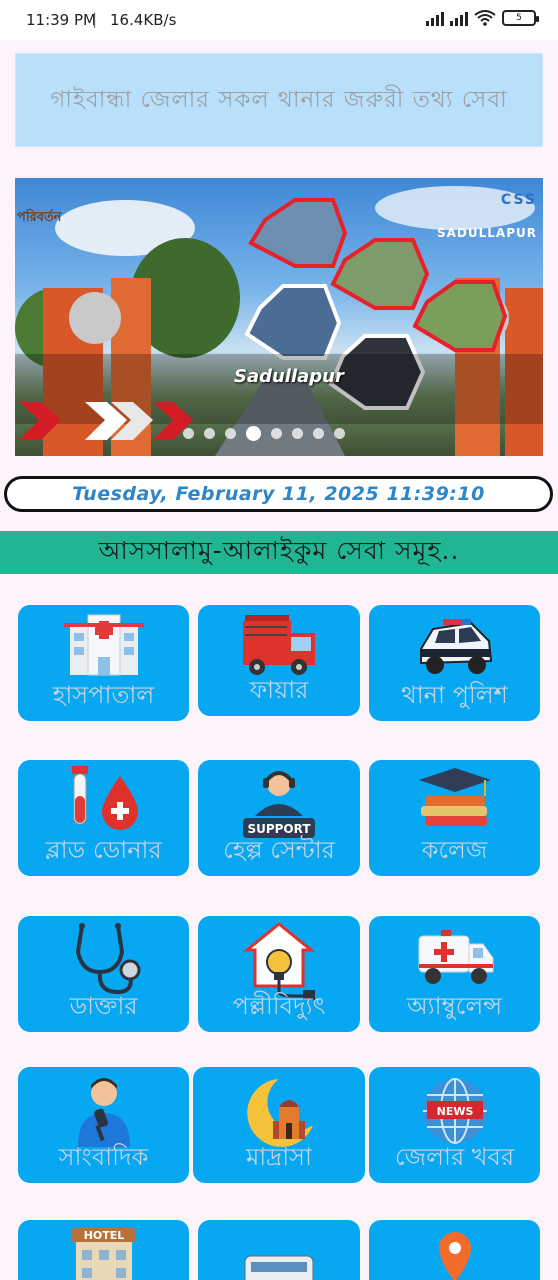 The width and height of the screenshot is (558, 1280). I want to click on network-speed: 16.4KB/s, so click(143, 20).